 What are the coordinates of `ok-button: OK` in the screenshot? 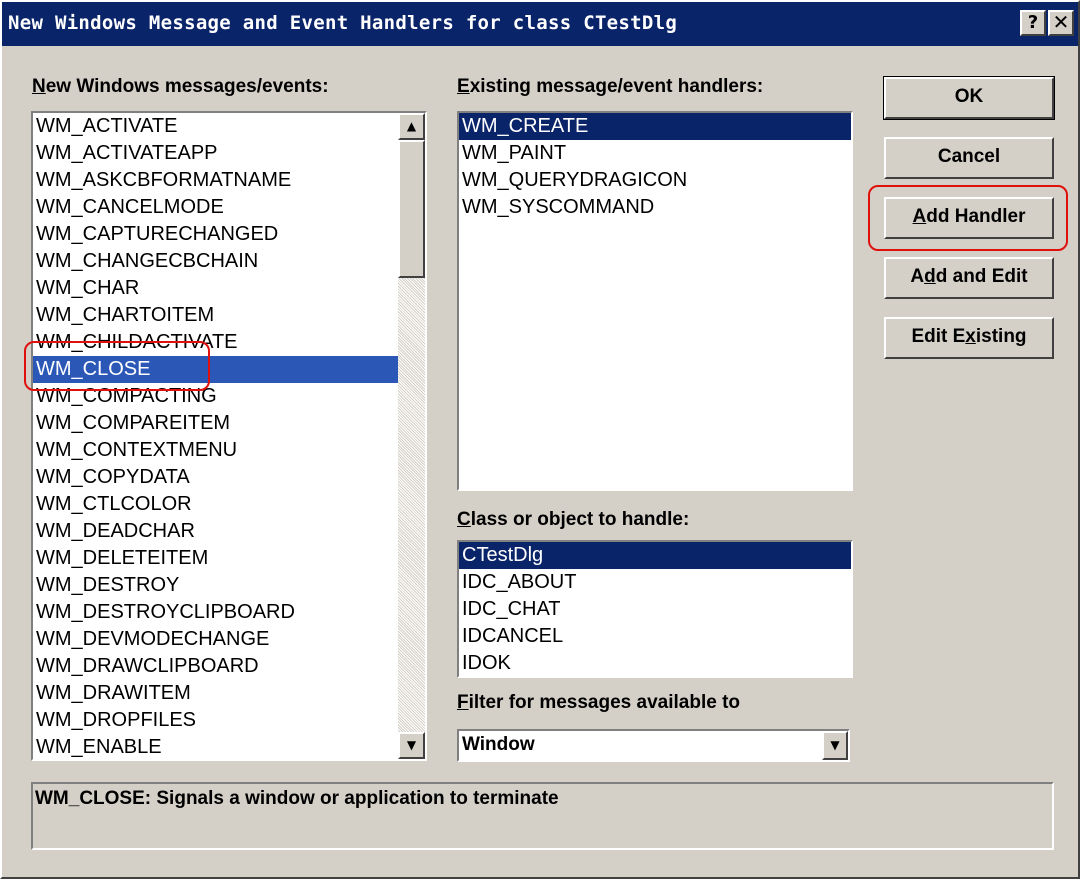 It's located at (969, 98).